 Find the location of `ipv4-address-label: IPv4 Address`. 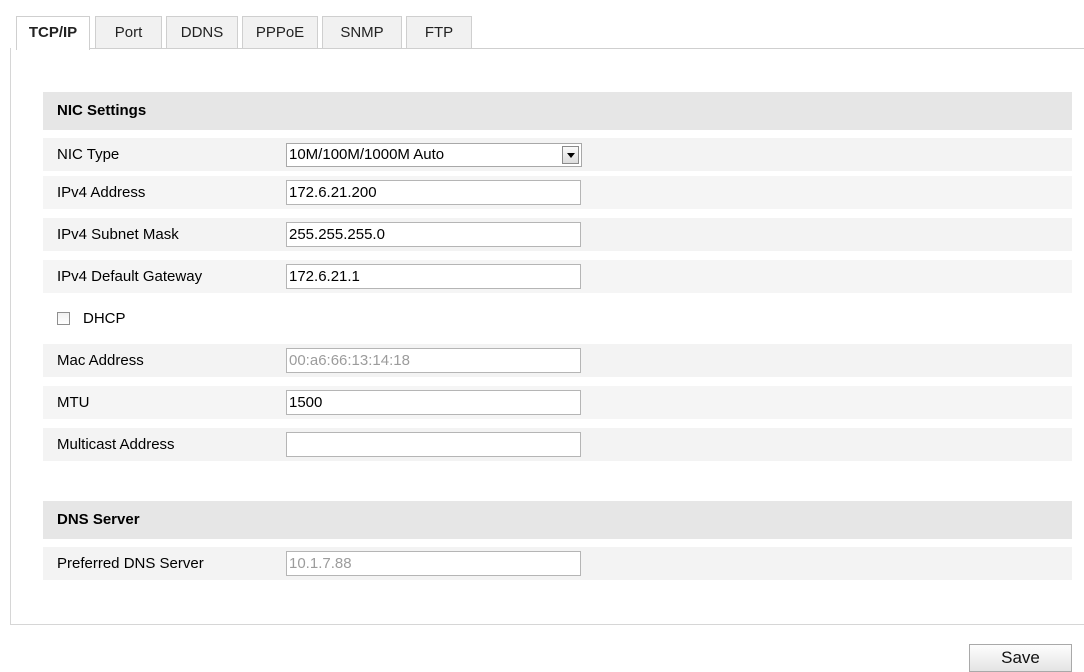

ipv4-address-label: IPv4 Address is located at coordinates (101, 192).